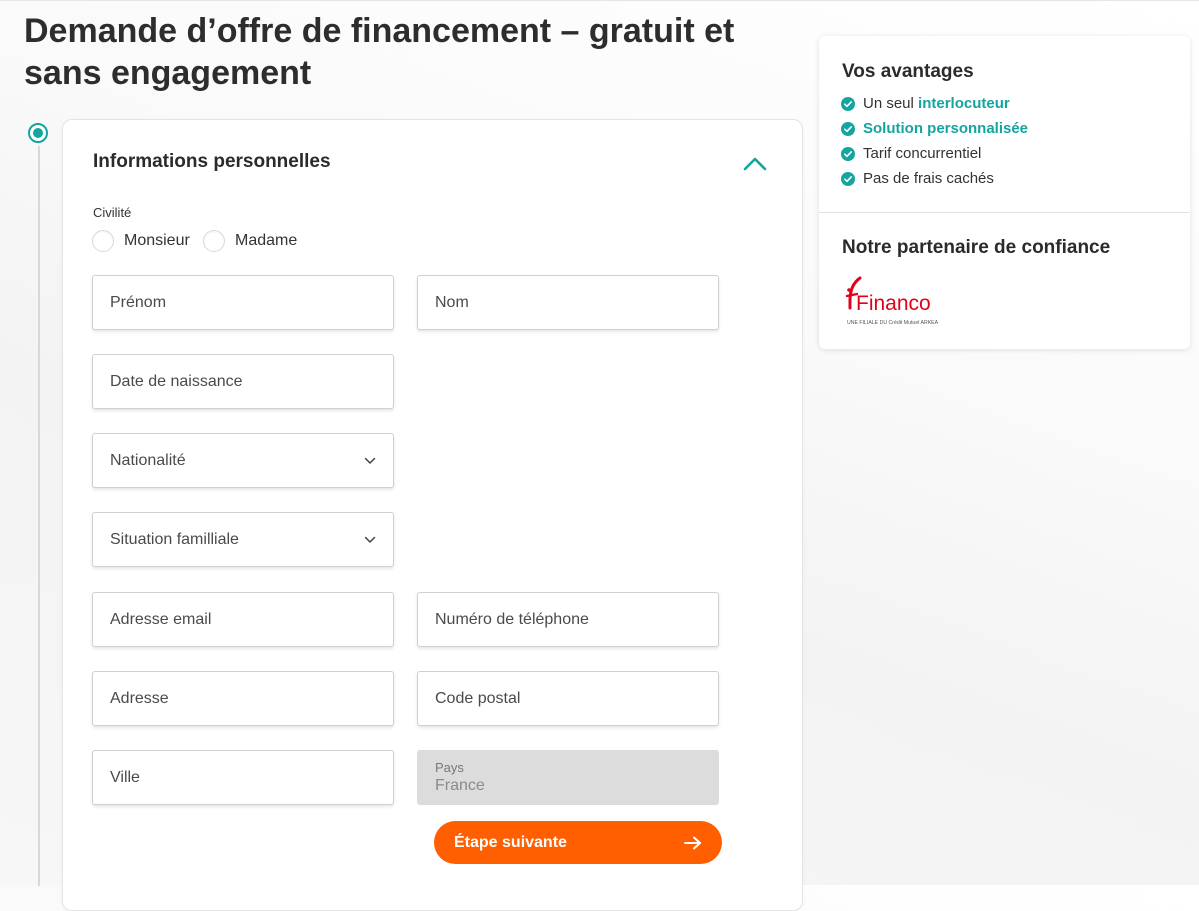 Image resolution: width=1199 pixels, height=911 pixels. Describe the element at coordinates (893, 323) in the screenshot. I see `svg-text:UNE FILIALE DU Crédit Mutuel A: UNE FILIALE DU Crédit Mutuel ARKEA` at that location.